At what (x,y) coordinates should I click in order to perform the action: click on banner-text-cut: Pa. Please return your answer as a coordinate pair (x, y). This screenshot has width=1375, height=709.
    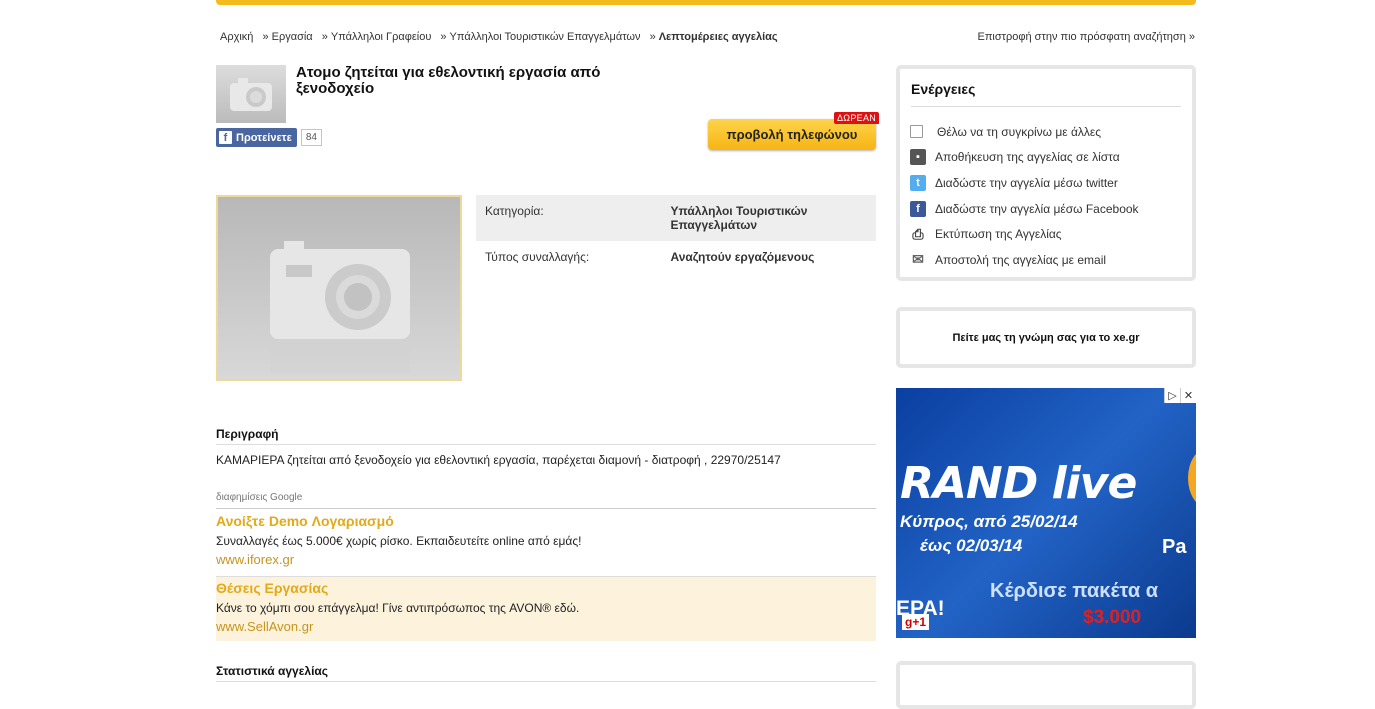
    Looking at the image, I should click on (1174, 547).